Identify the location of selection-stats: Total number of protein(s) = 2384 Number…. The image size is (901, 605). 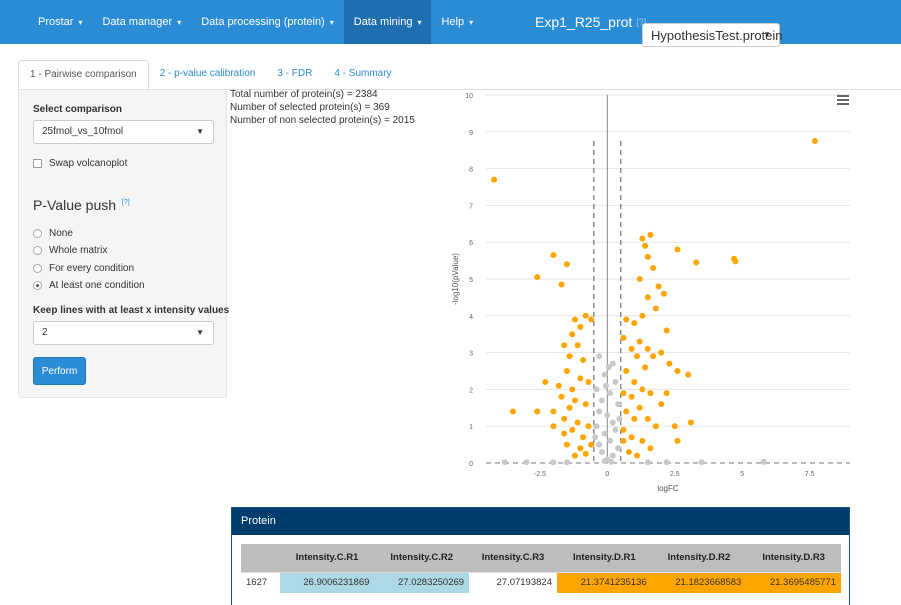
(322, 107).